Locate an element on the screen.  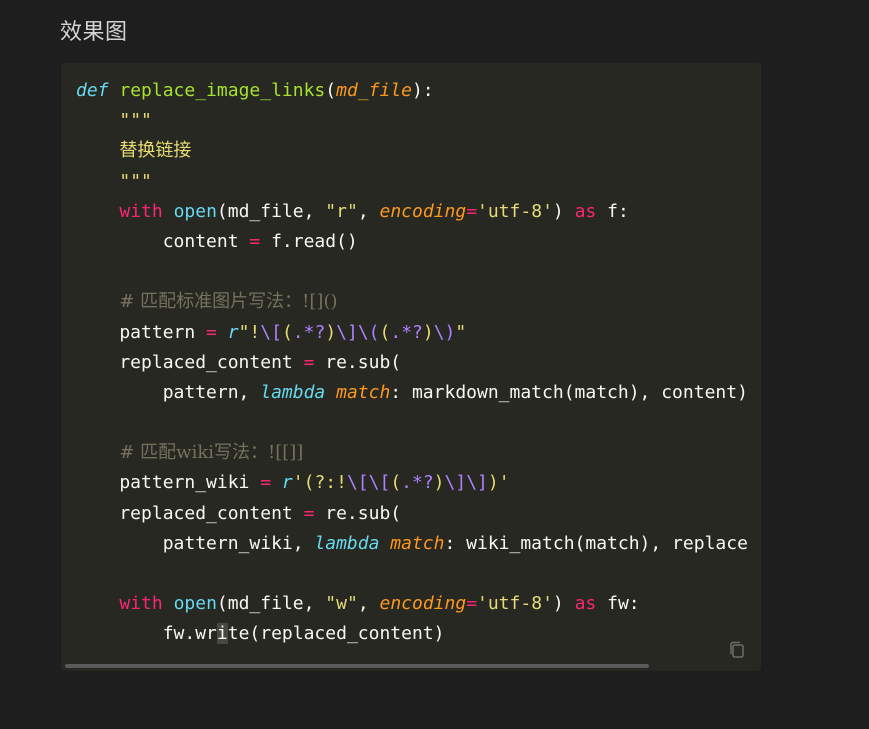
code-line: pattern_wiki = r'(?:!\[\[(.*?)\]\])' is located at coordinates (412, 483).